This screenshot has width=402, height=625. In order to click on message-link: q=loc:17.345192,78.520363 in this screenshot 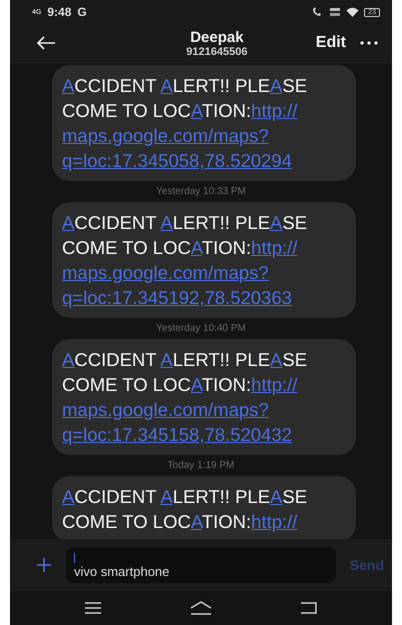, I will do `click(177, 297)`.